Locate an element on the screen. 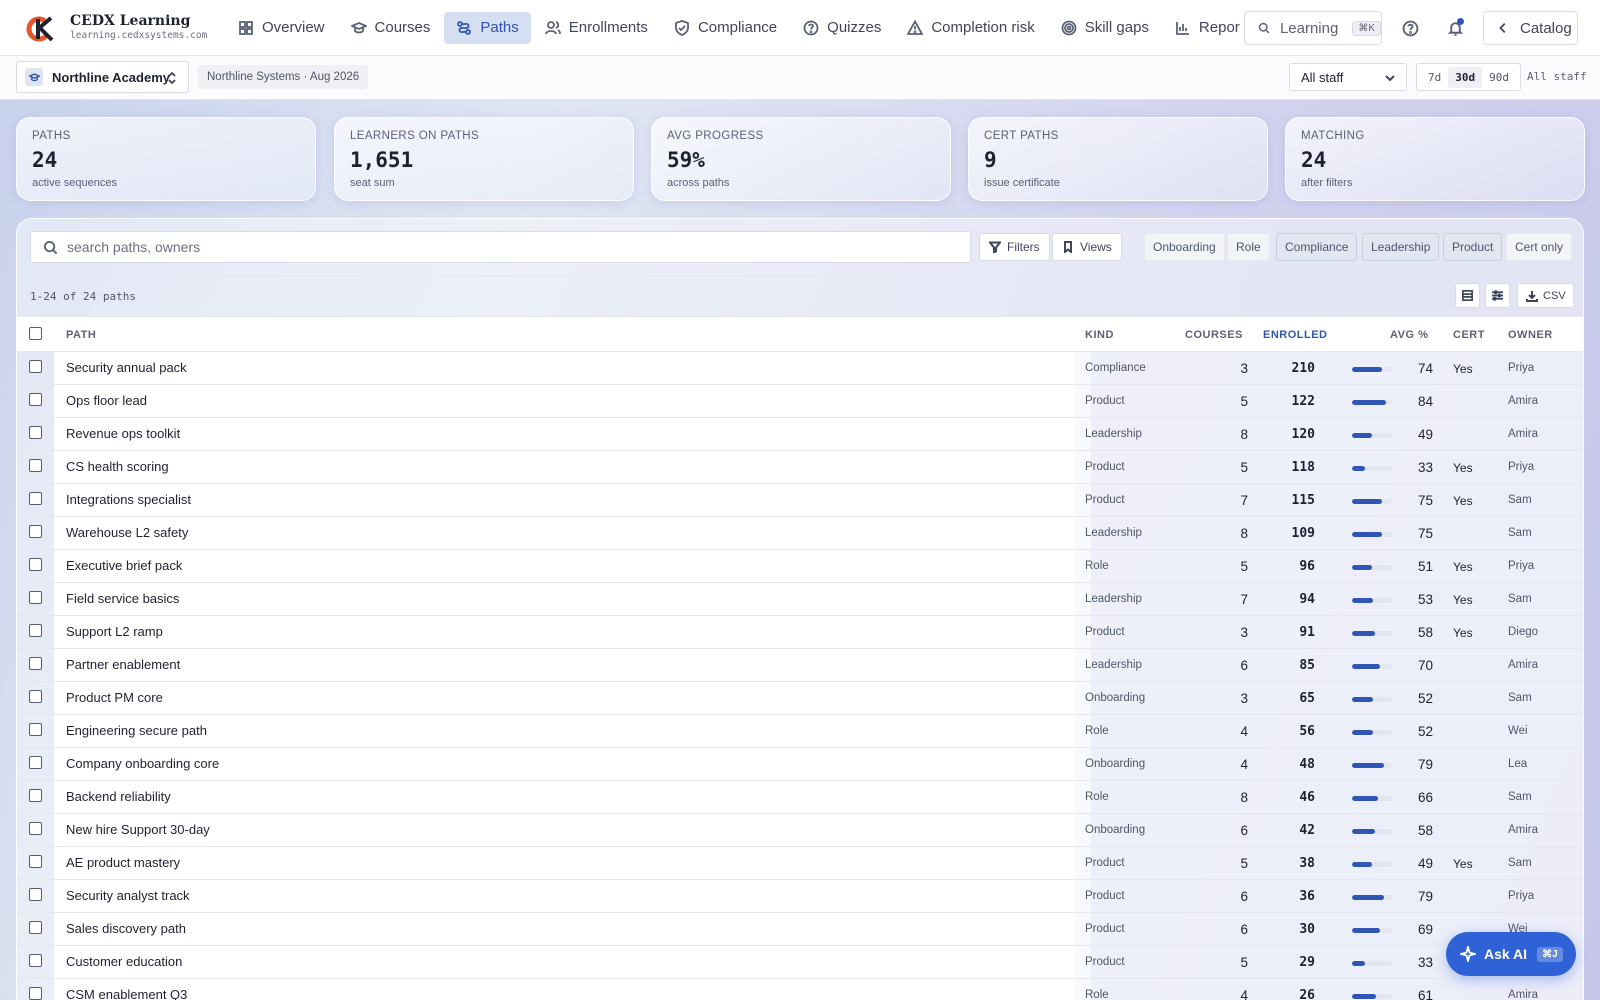 The height and width of the screenshot is (1000, 1600). path-name: Ops floor lead is located at coordinates (106, 400).